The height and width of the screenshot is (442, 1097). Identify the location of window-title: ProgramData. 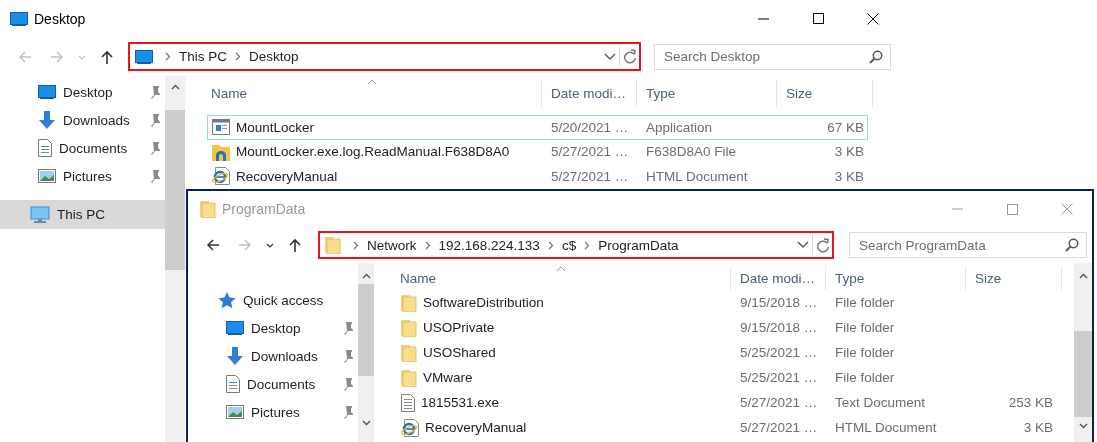
(264, 209).